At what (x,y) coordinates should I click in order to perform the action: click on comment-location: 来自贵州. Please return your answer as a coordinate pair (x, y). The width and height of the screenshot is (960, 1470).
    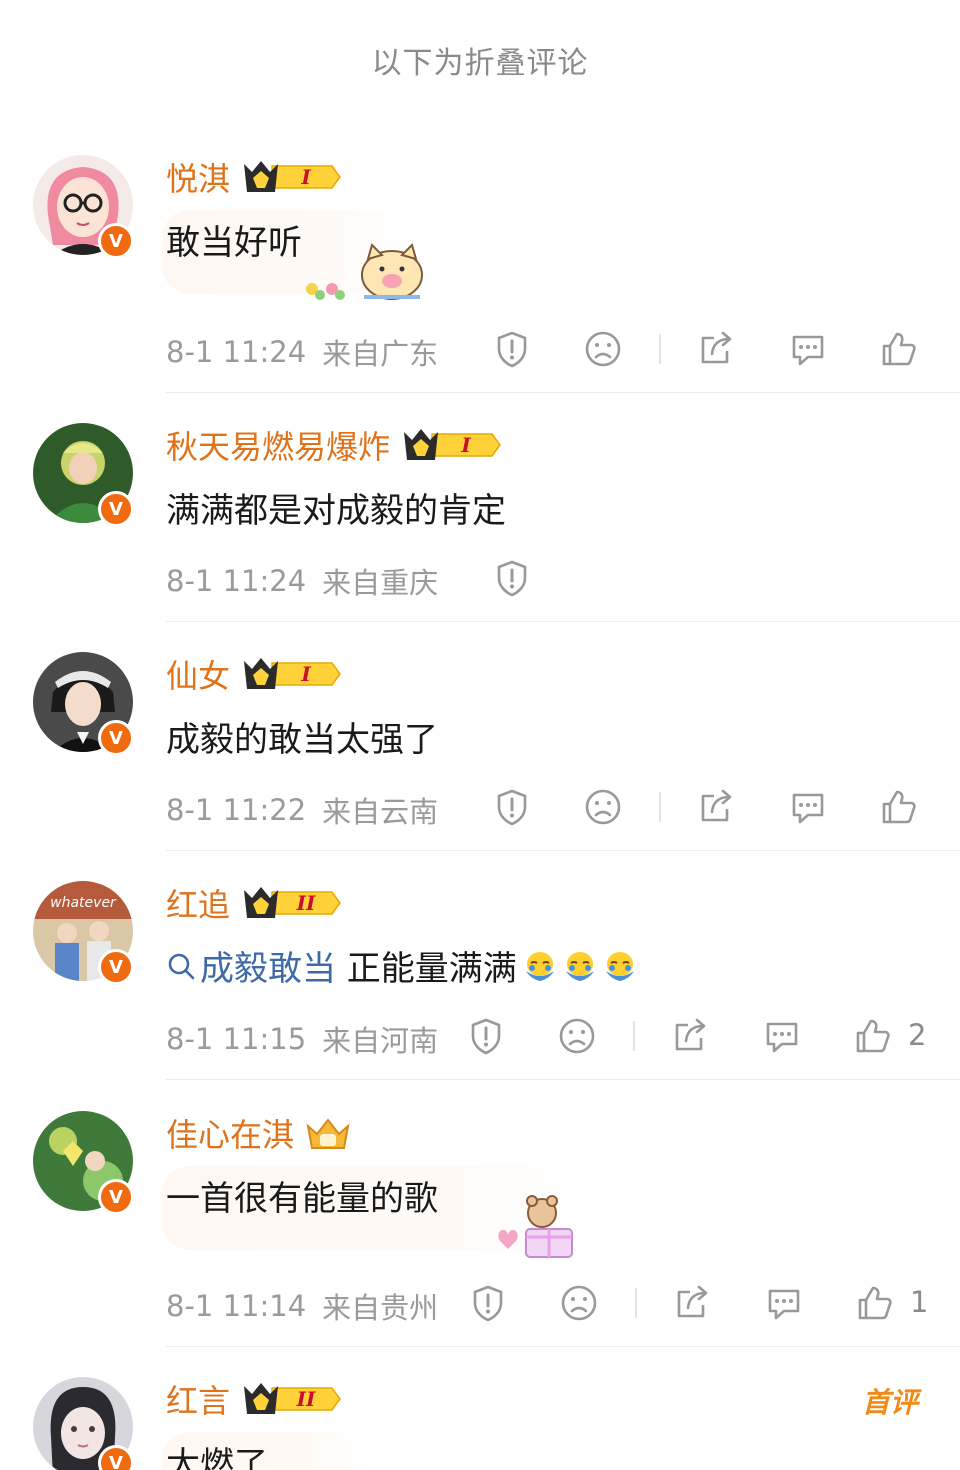
    Looking at the image, I should click on (380, 1308).